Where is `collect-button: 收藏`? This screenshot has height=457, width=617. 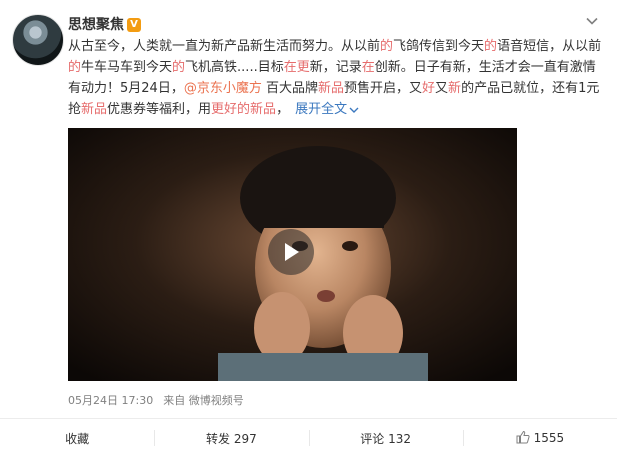 collect-button: 收藏 is located at coordinates (77, 438).